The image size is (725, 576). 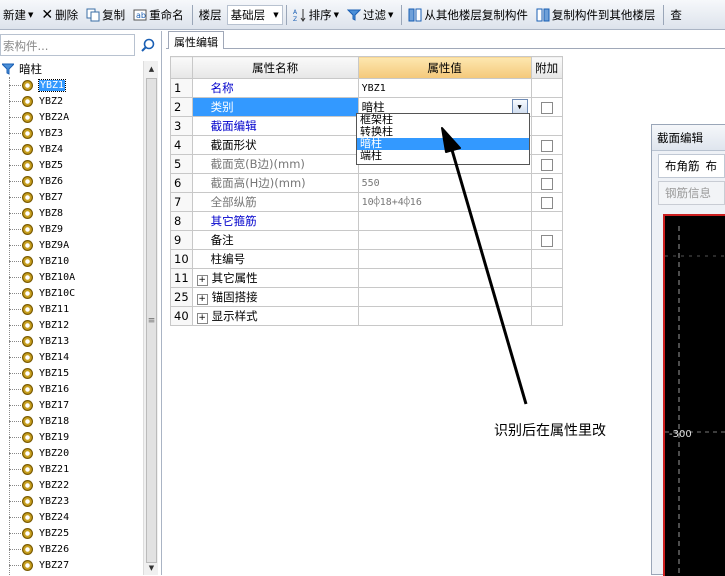 I want to click on tree-item: YBZ7, so click(x=37, y=197).